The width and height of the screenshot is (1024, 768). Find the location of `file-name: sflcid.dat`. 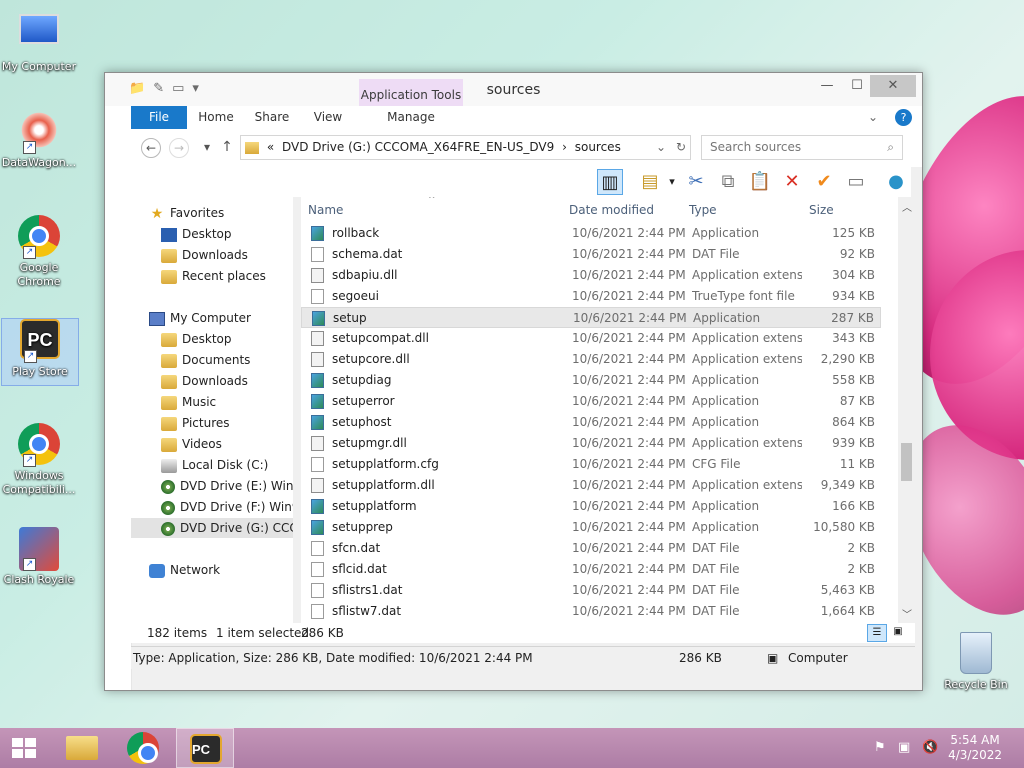

file-name: sflcid.dat is located at coordinates (359, 569).